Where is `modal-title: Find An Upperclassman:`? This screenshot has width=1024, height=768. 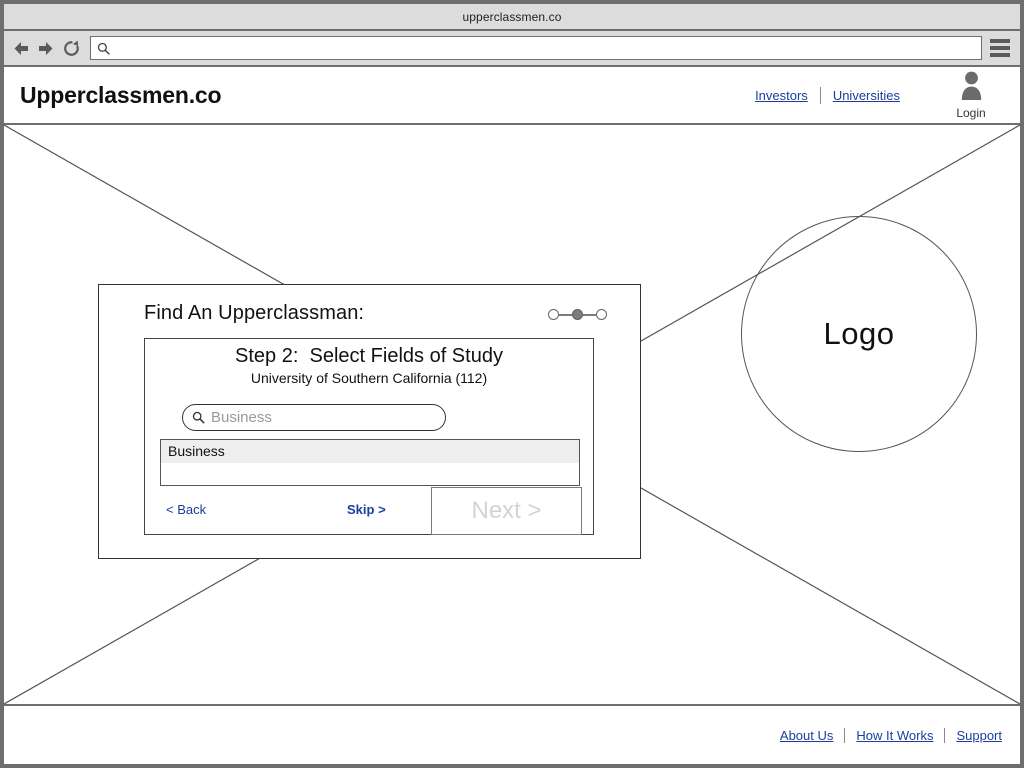 modal-title: Find An Upperclassman: is located at coordinates (254, 313).